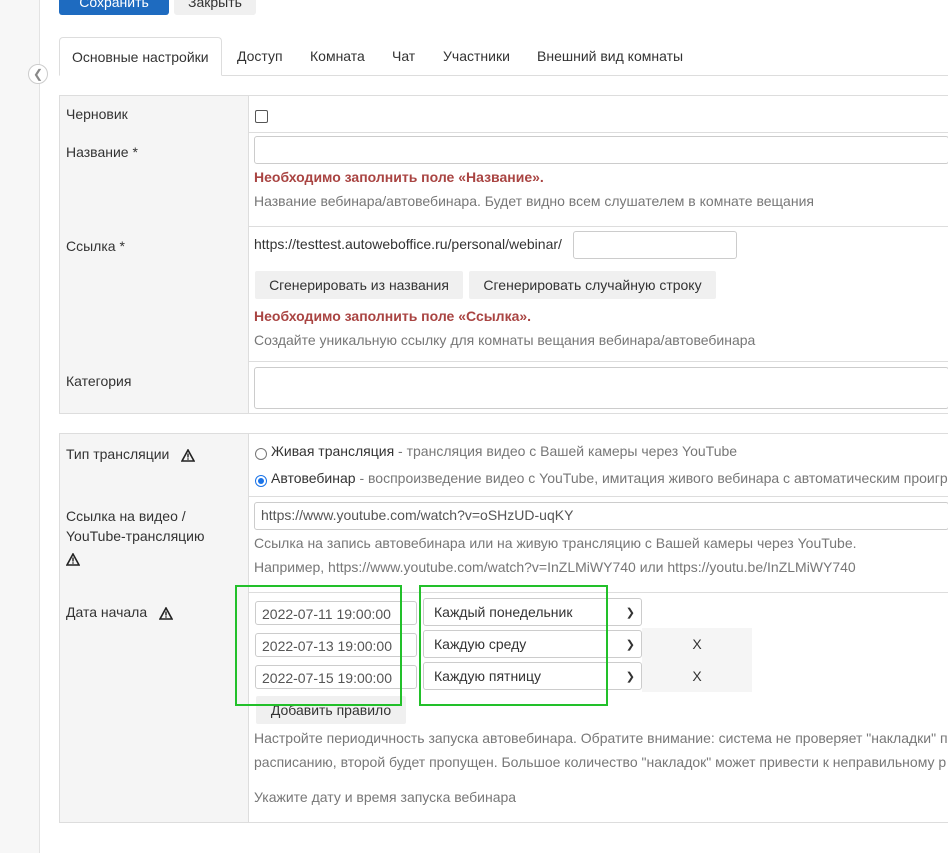 The image size is (948, 853). I want to click on live-broadcast-radio, so click(261, 454).